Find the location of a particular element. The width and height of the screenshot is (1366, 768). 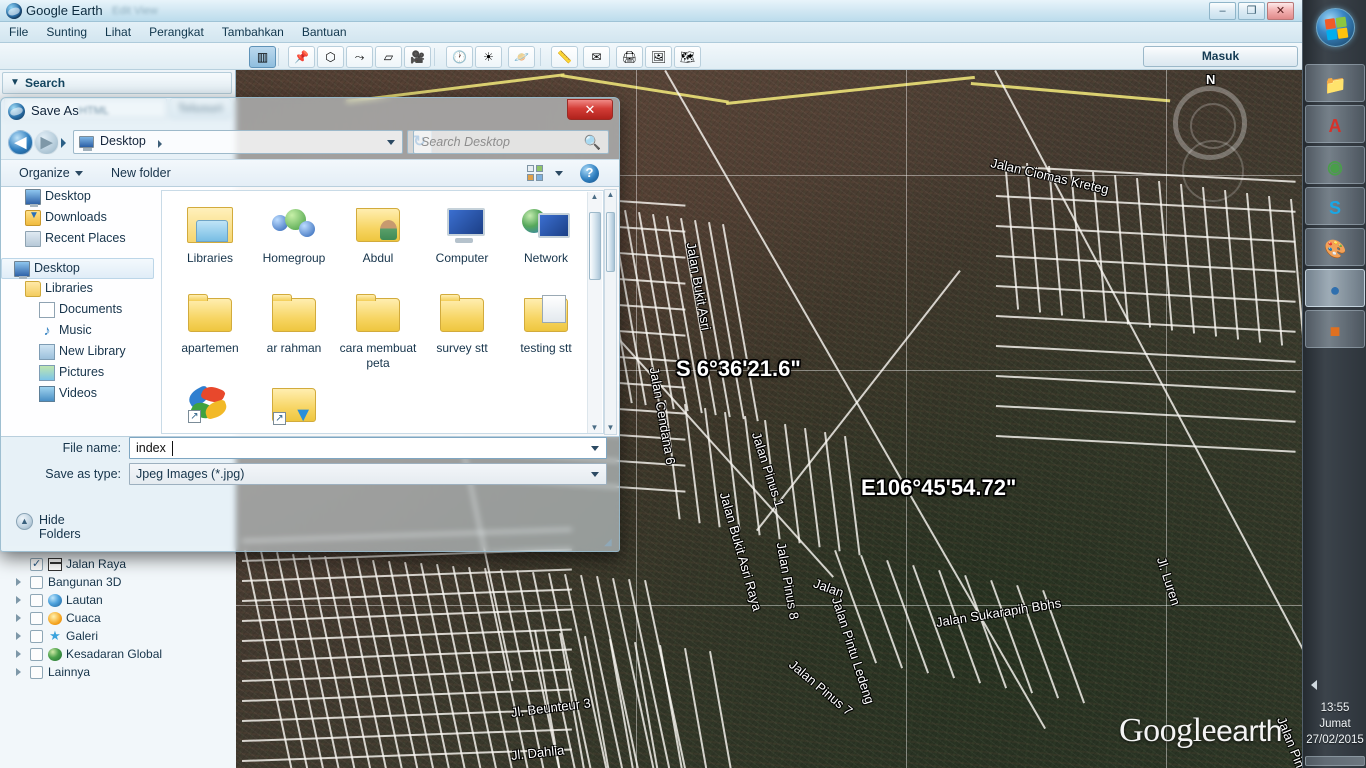

maximize-button: ❐ is located at coordinates (1251, 11).